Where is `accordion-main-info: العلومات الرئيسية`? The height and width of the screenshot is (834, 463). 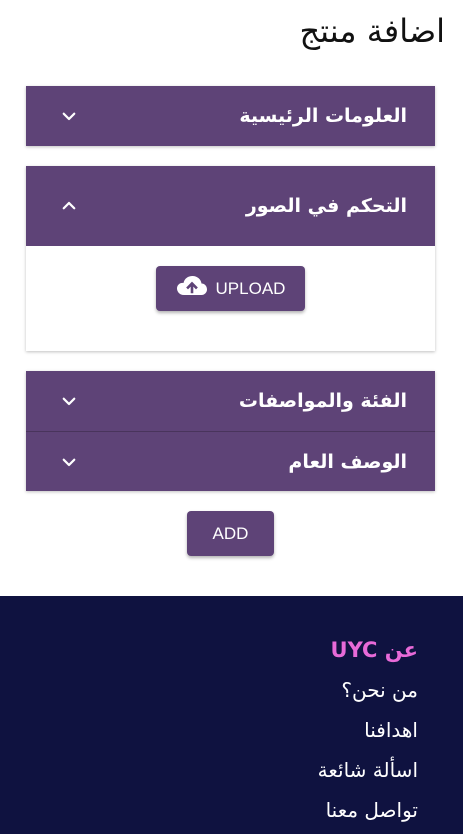 accordion-main-info: العلومات الرئيسية is located at coordinates (230, 116).